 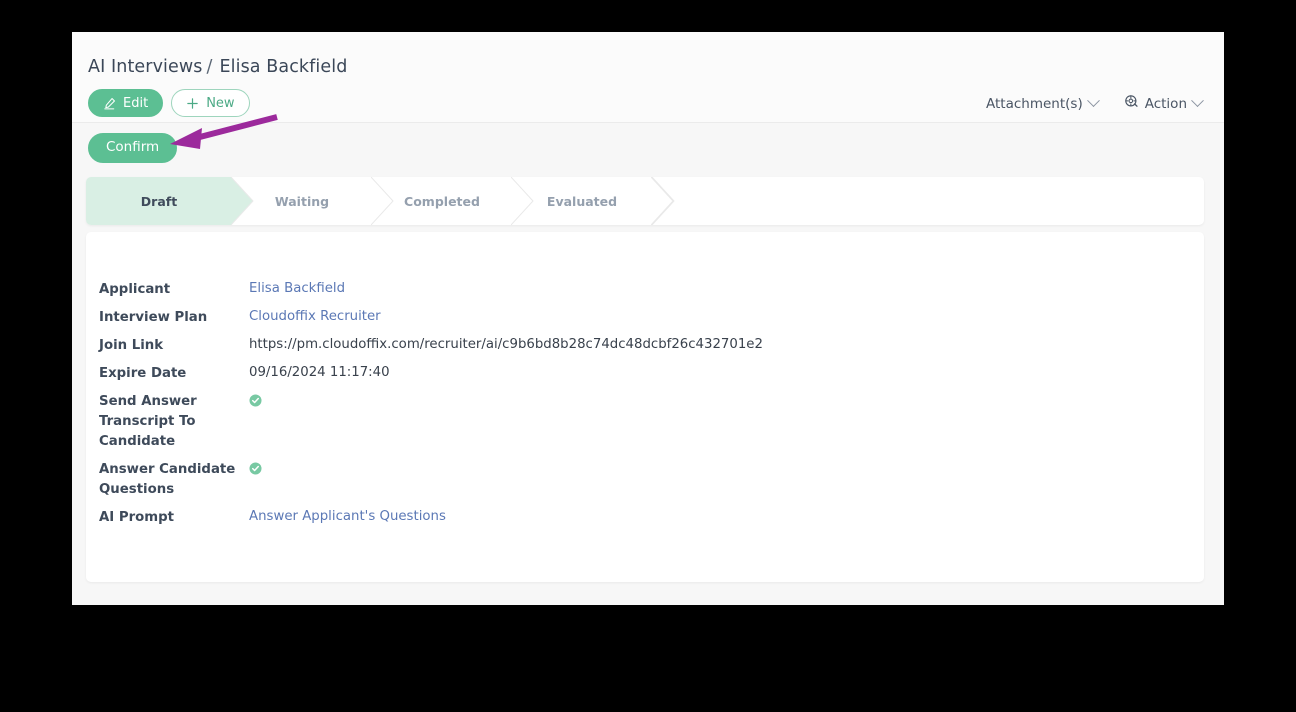 I want to click on form-field-label: Send Answer Transcript To Candidate, so click(x=148, y=421).